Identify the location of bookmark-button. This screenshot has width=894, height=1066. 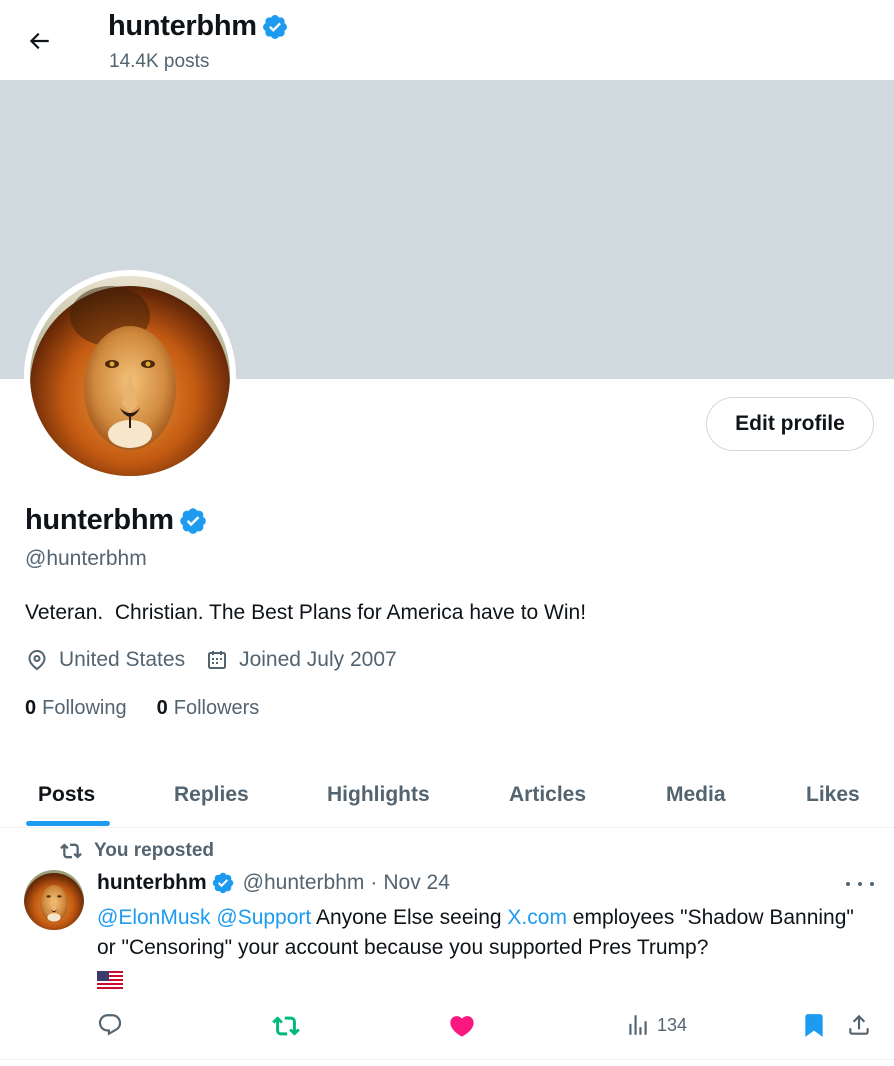
(814, 1025).